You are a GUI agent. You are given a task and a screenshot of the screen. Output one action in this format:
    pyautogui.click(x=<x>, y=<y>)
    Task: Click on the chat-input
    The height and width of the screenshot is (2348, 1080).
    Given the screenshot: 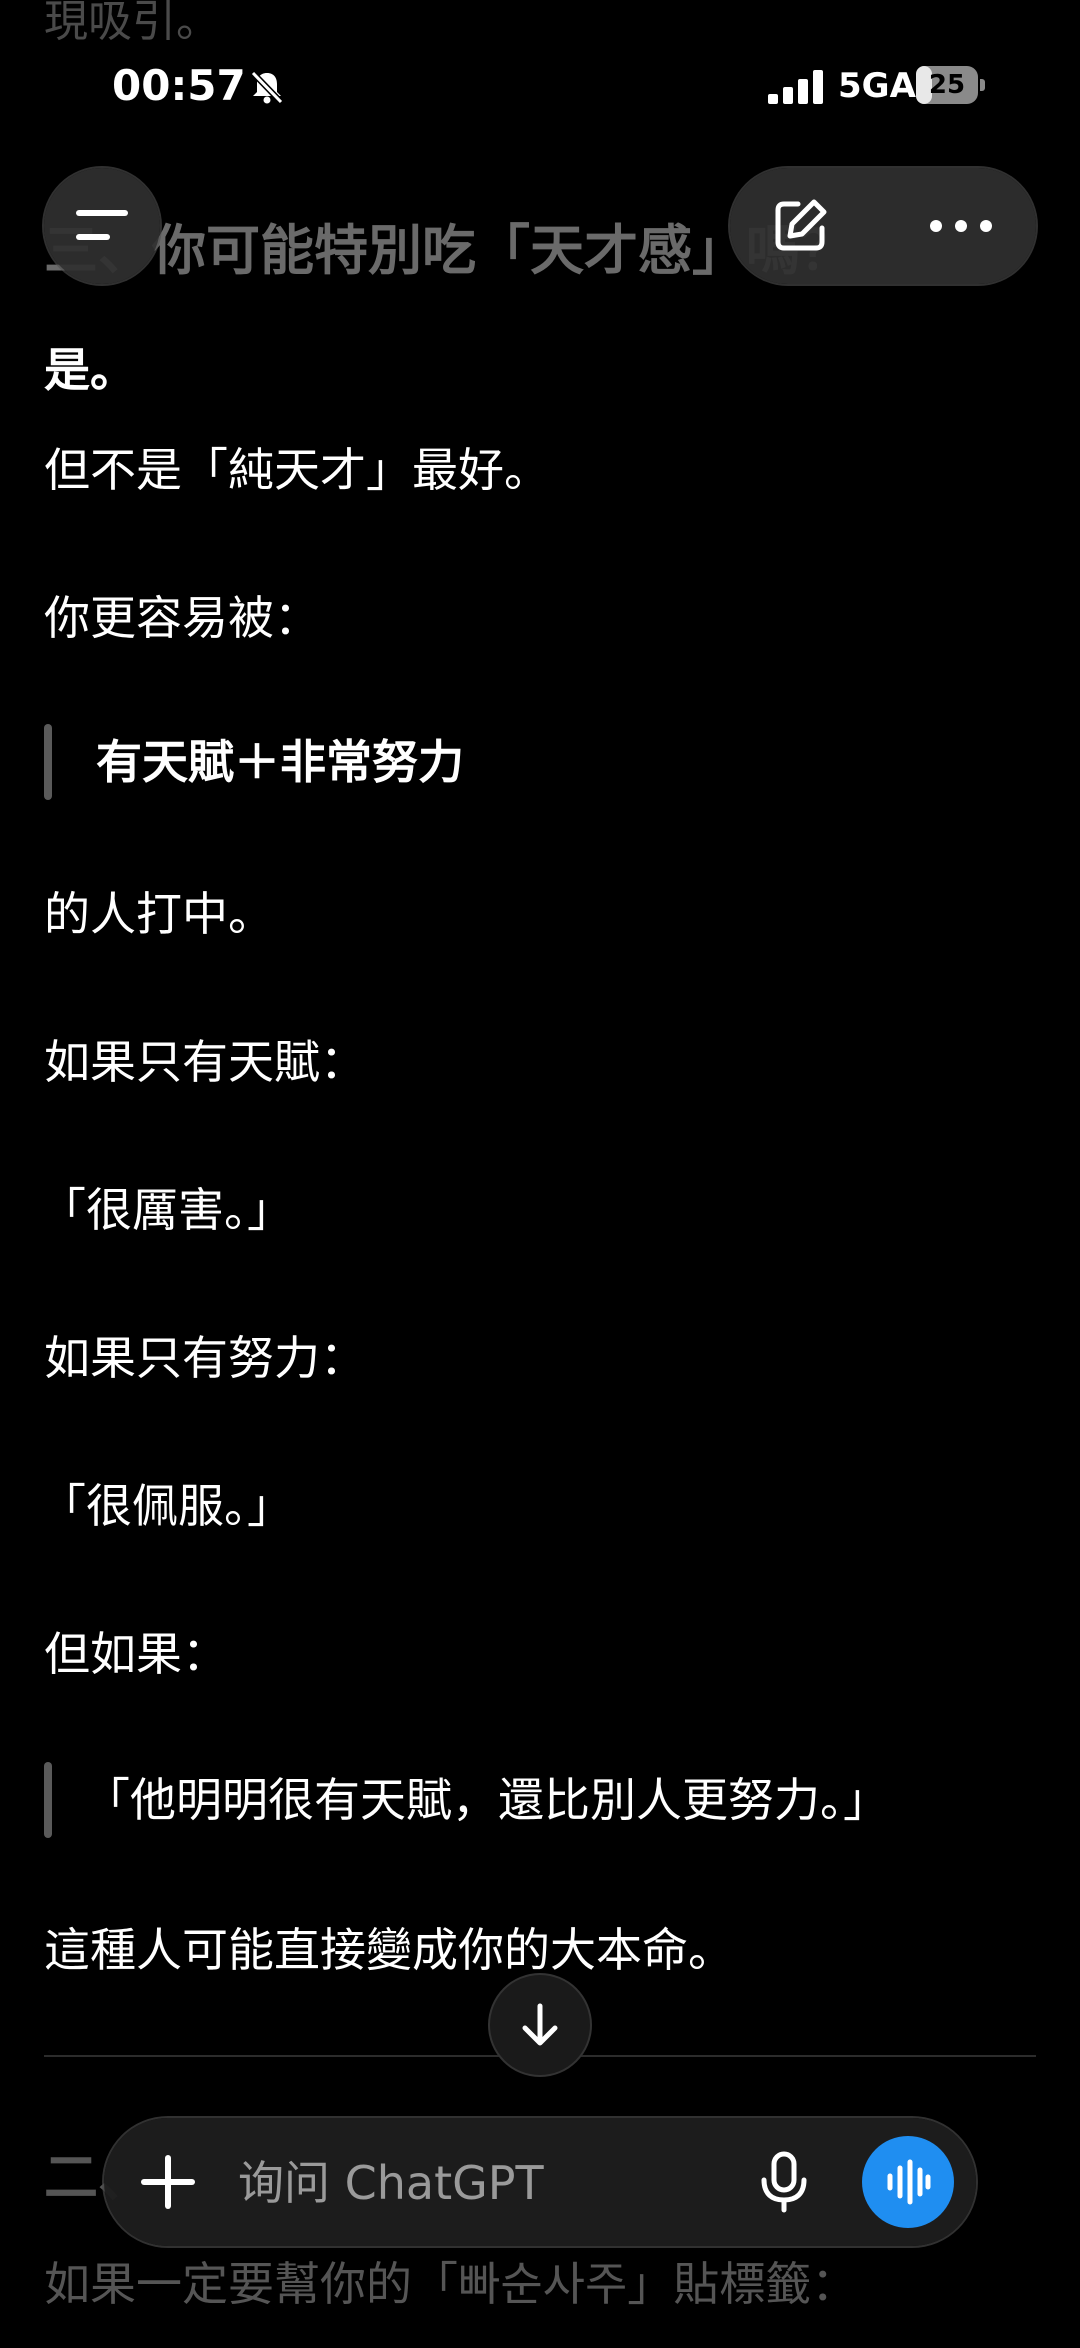 What is the action you would take?
    pyautogui.click(x=478, y=2183)
    